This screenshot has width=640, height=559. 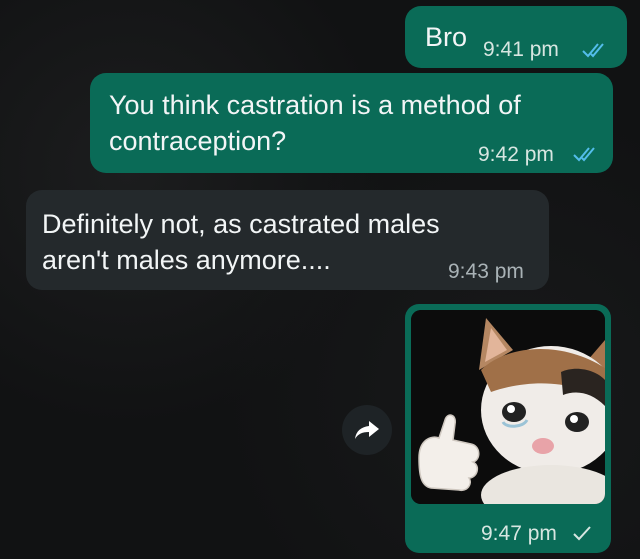 I want to click on cat-image, so click(x=508, y=407).